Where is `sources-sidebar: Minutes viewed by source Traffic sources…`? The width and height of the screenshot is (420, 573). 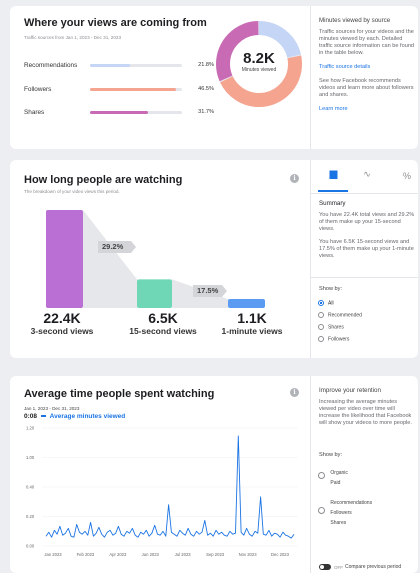 sources-sidebar: Minutes viewed by source Traffic sources… is located at coordinates (367, 65).